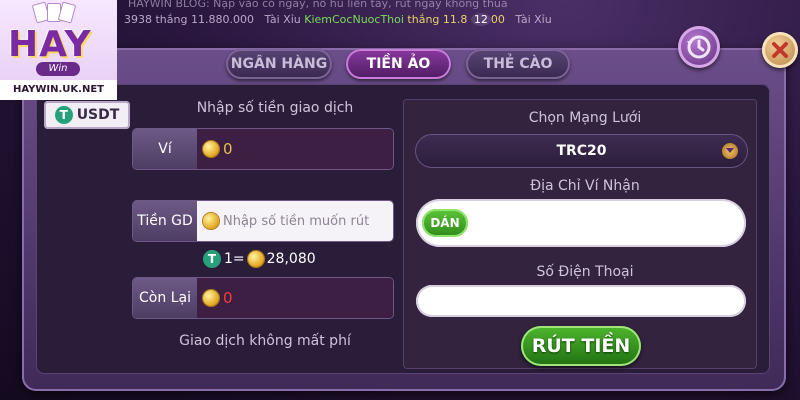 This screenshot has width=800, height=400. Describe the element at coordinates (165, 221) in the screenshot. I see `amount-label: Tiền GD` at that location.